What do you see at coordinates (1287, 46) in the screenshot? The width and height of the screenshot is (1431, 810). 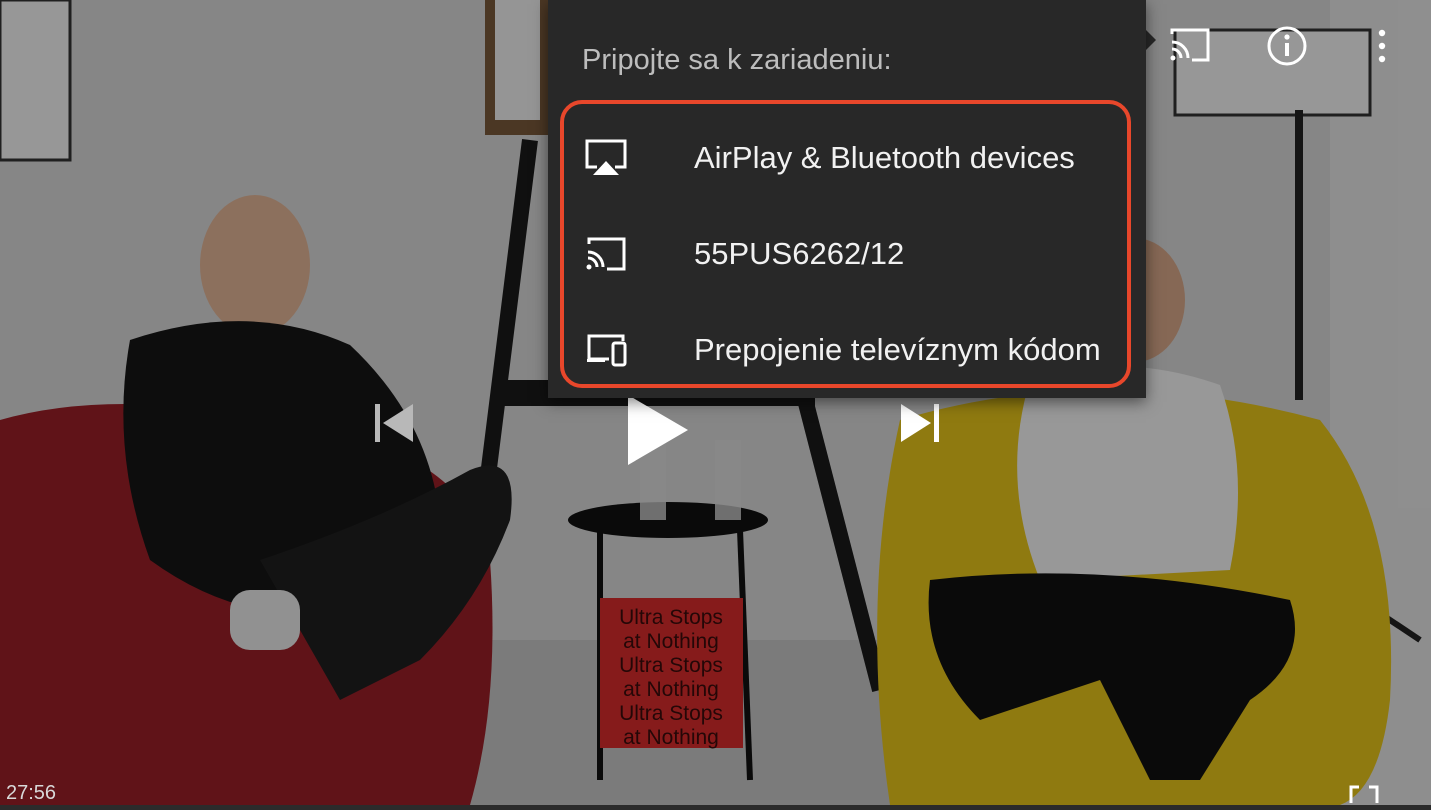 I see `info-icon` at bounding box center [1287, 46].